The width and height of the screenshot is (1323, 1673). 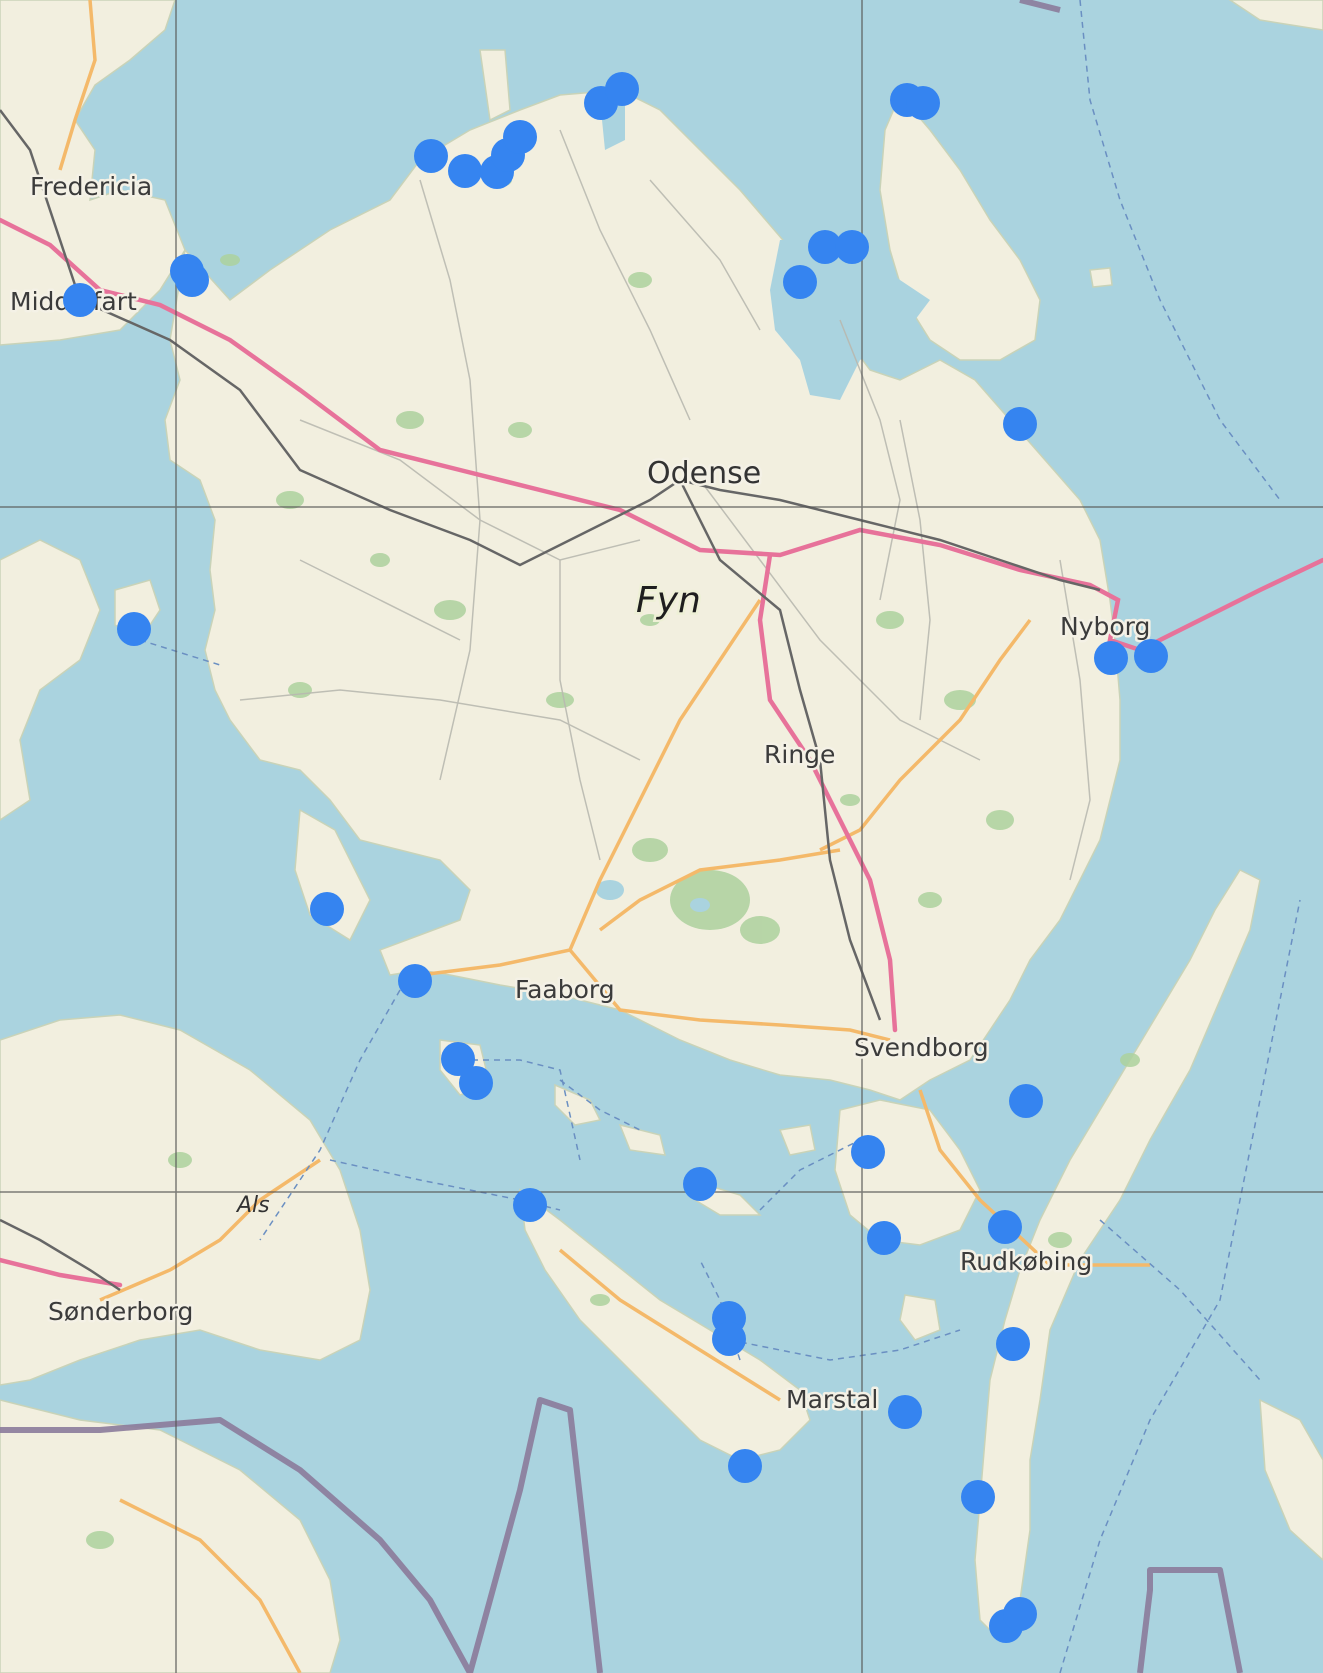 I want to click on city-label-rudkobing: Rudkøbing, so click(x=1026, y=1261).